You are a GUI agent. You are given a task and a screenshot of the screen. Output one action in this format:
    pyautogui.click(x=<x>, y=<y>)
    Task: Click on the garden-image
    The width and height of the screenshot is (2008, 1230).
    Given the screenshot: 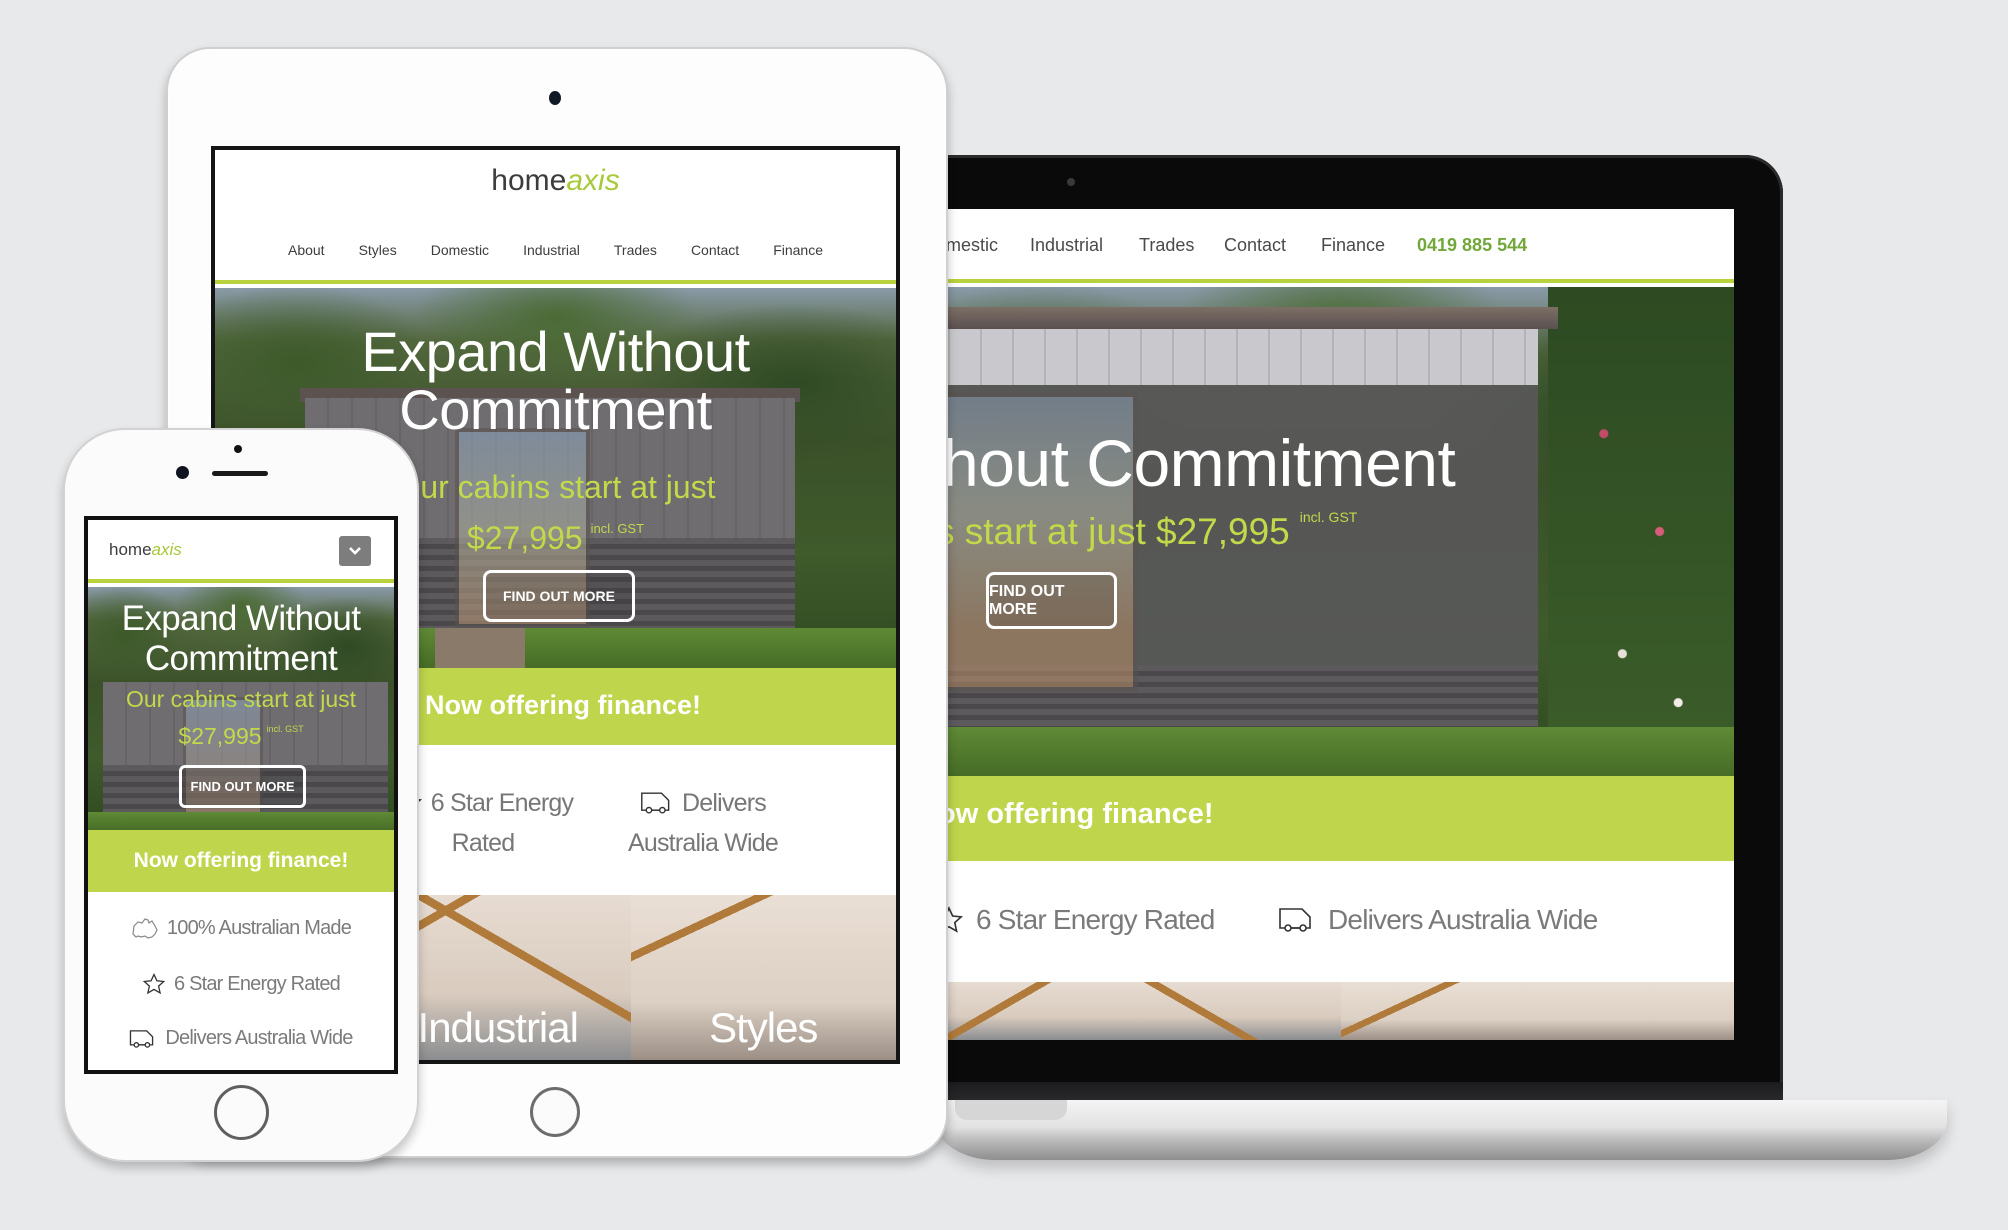 What is the action you would take?
    pyautogui.click(x=1641, y=531)
    